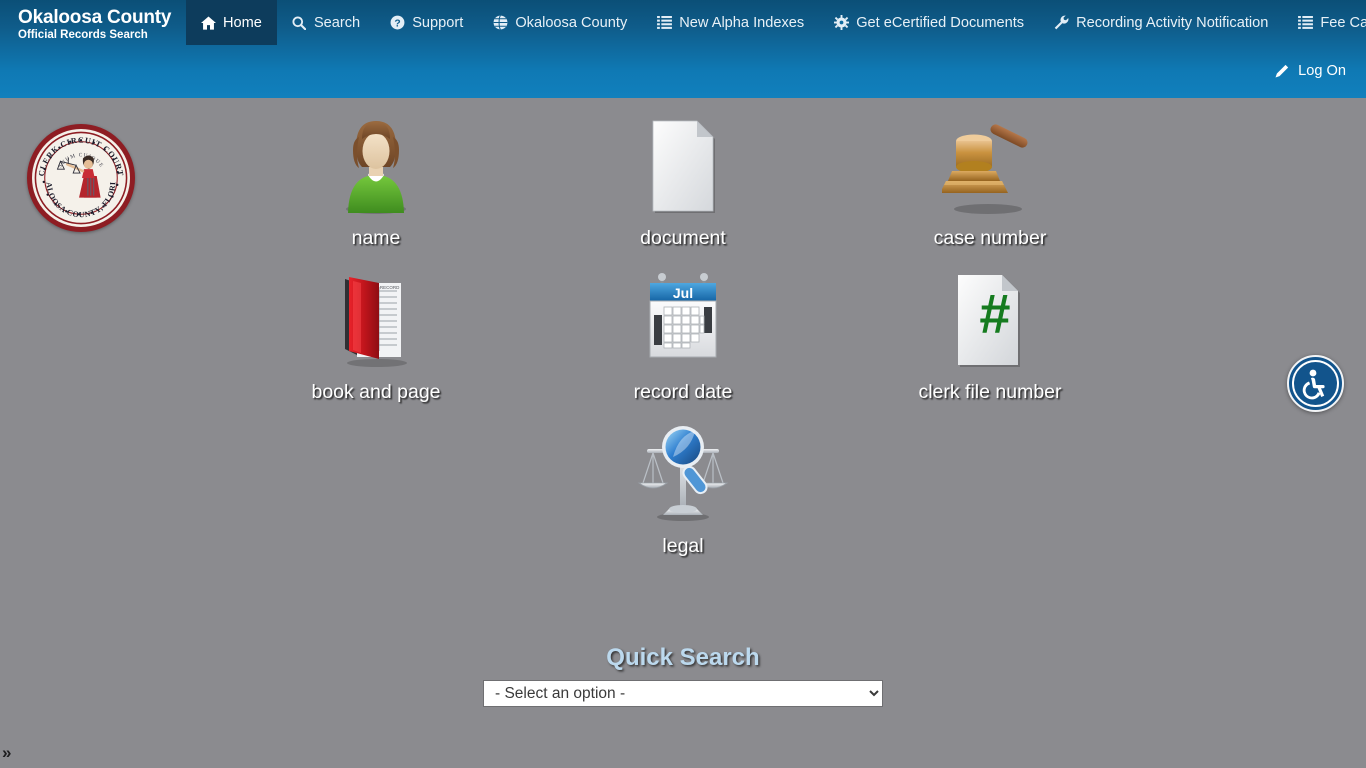 Image resolution: width=1366 pixels, height=768 pixels. I want to click on question-circle-icon: ?, so click(397, 22).